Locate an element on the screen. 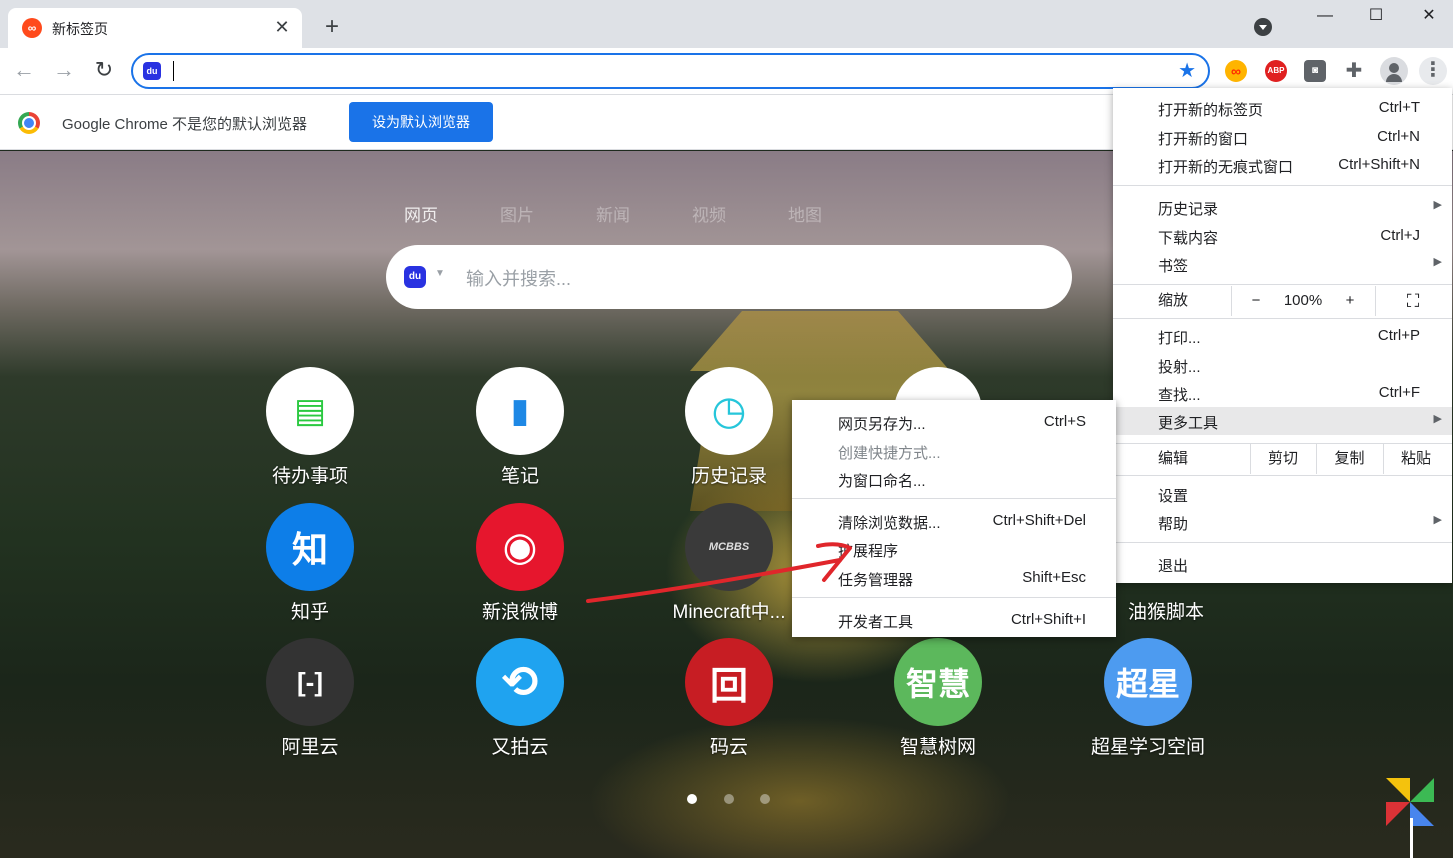  pinwheel-logo-icon is located at coordinates (1412, 818).